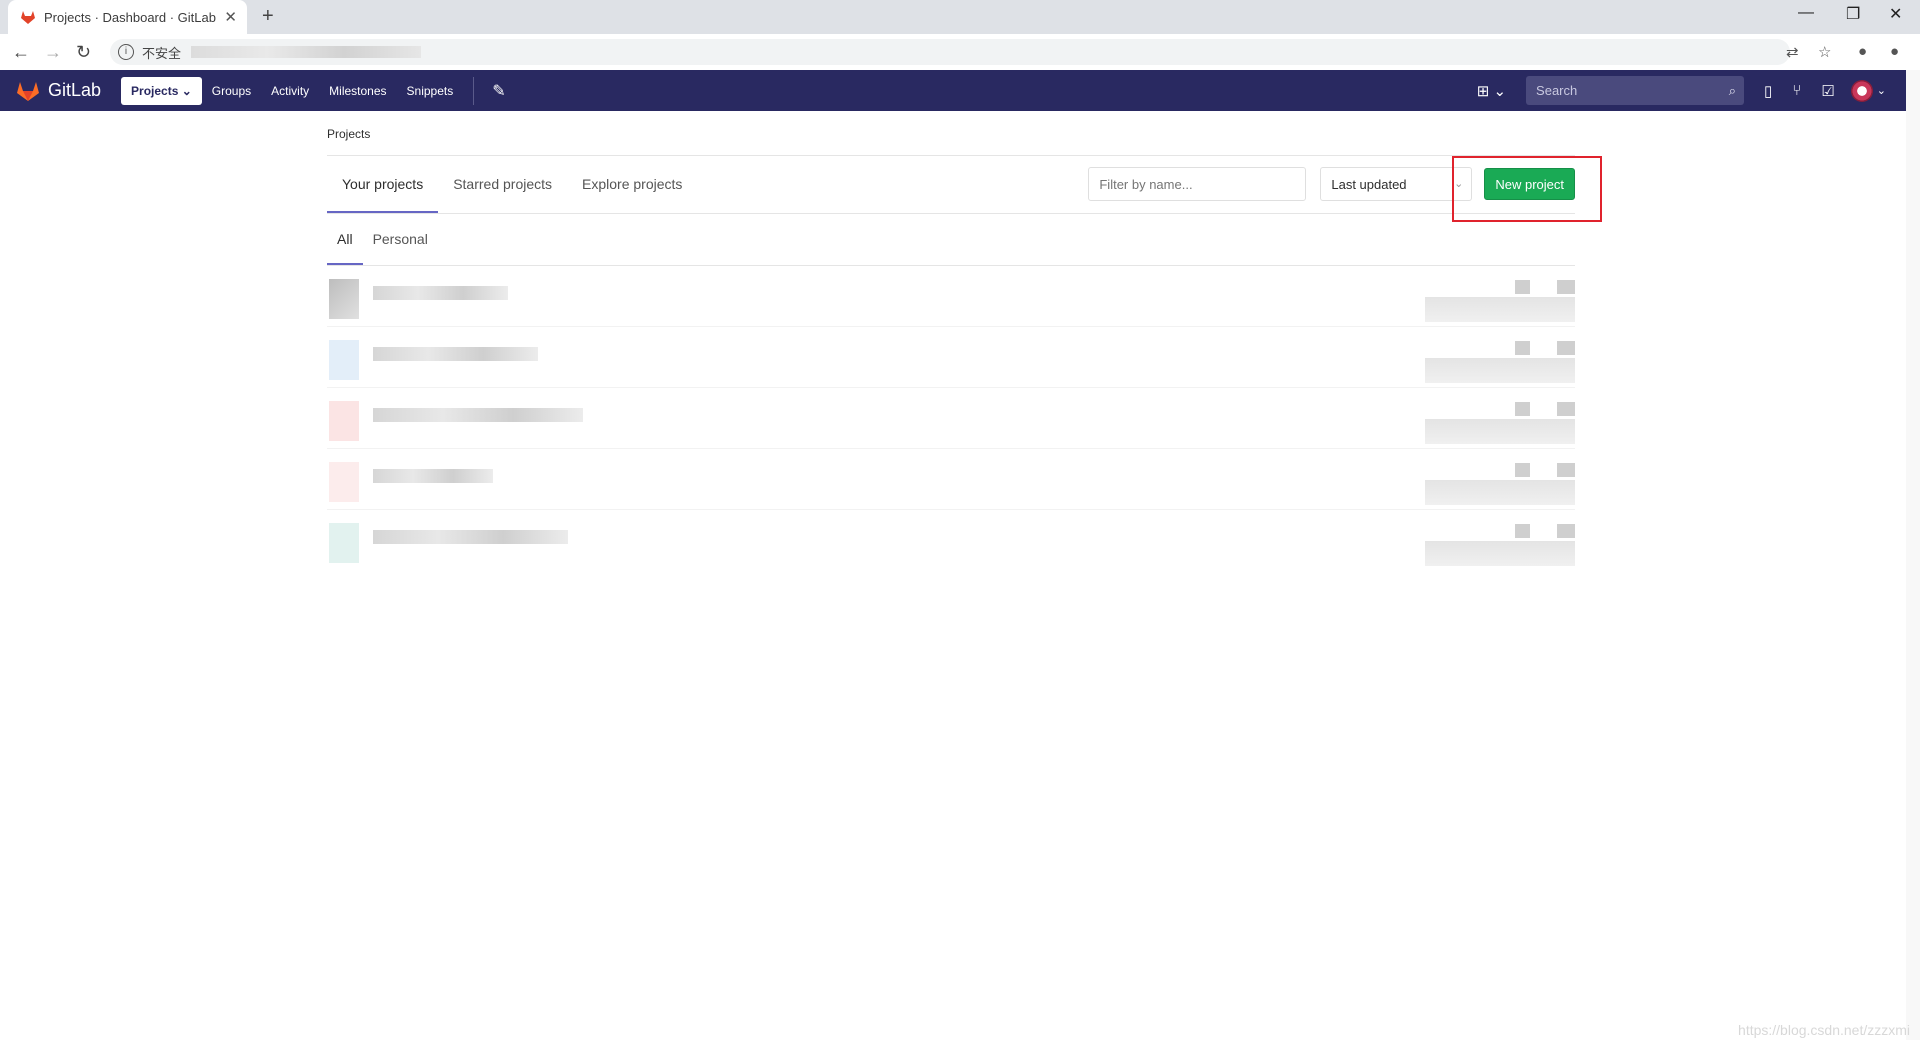 The width and height of the screenshot is (1920, 1040). What do you see at coordinates (430, 91) in the screenshot?
I see `nav-snippets: Snippets` at bounding box center [430, 91].